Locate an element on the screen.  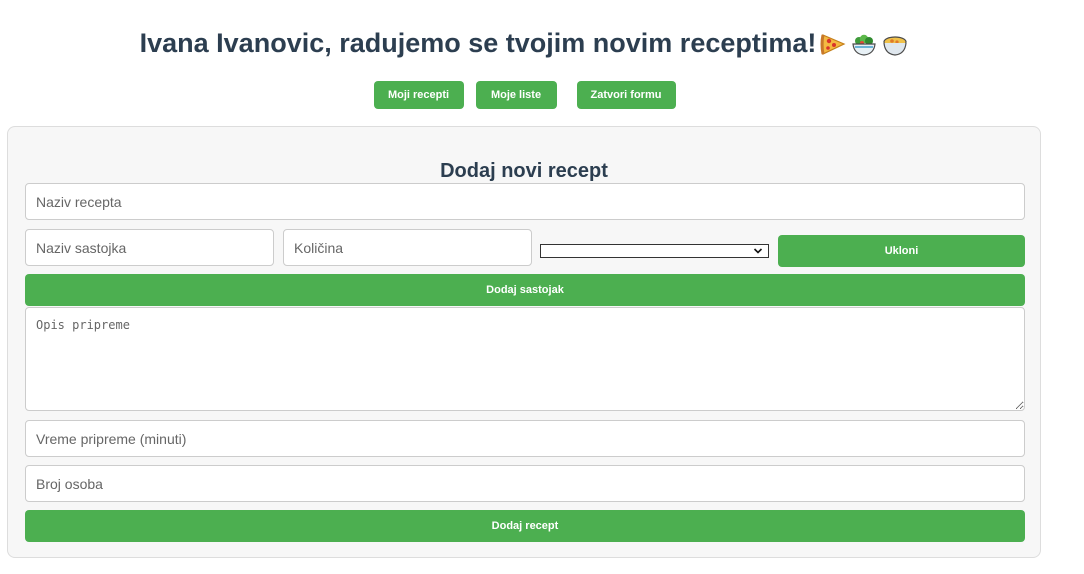
add-recipe-button: Dodaj recept is located at coordinates (525, 526).